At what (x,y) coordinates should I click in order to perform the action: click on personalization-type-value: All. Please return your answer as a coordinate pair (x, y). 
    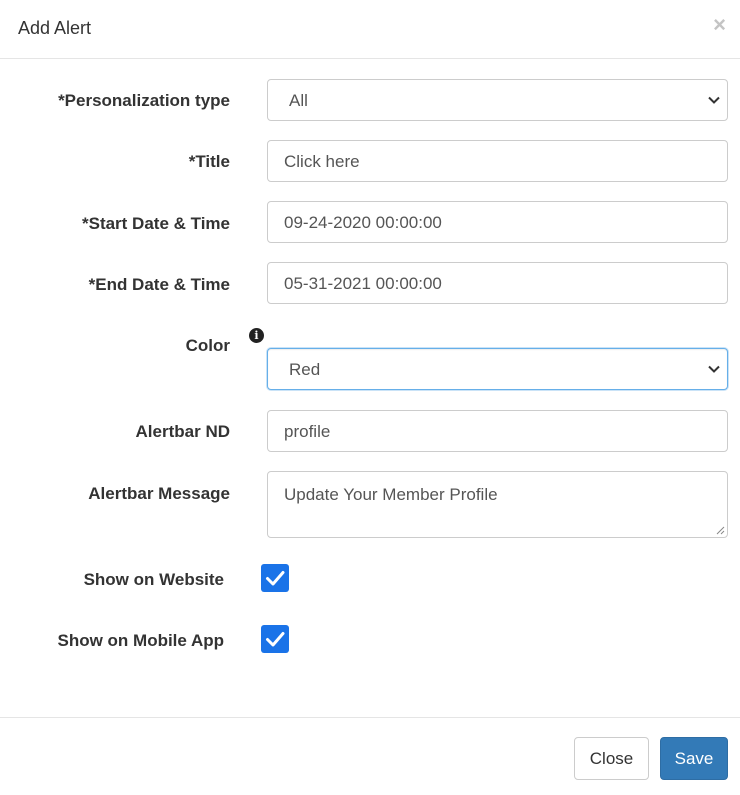
    Looking at the image, I should click on (298, 100).